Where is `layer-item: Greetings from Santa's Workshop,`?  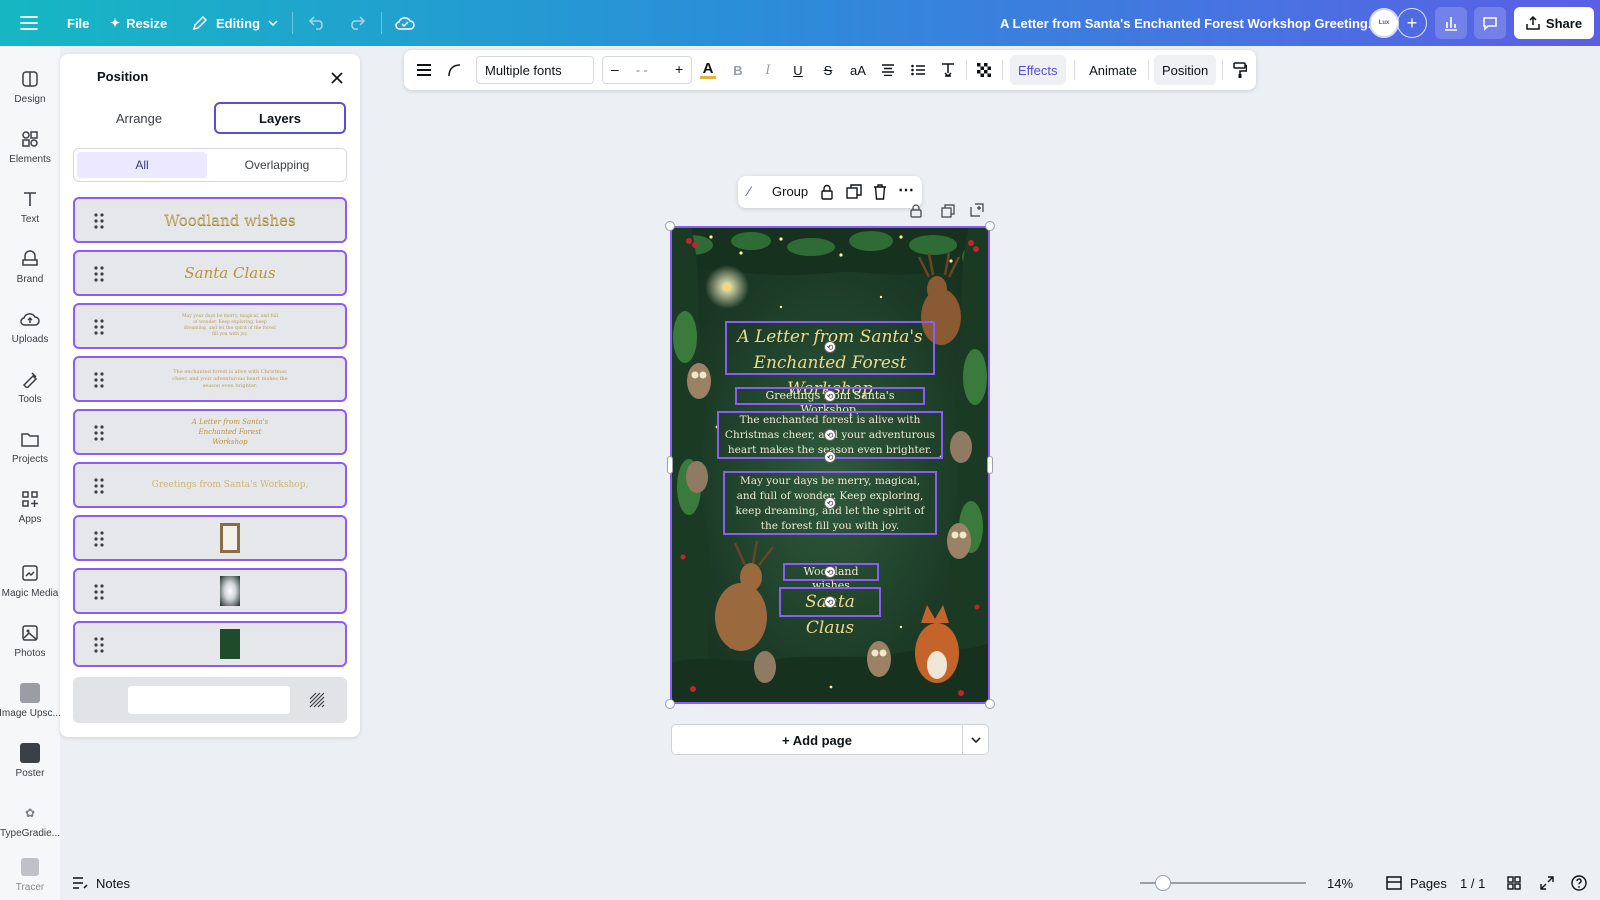
layer-item: Greetings from Santa's Workshop, is located at coordinates (210, 485).